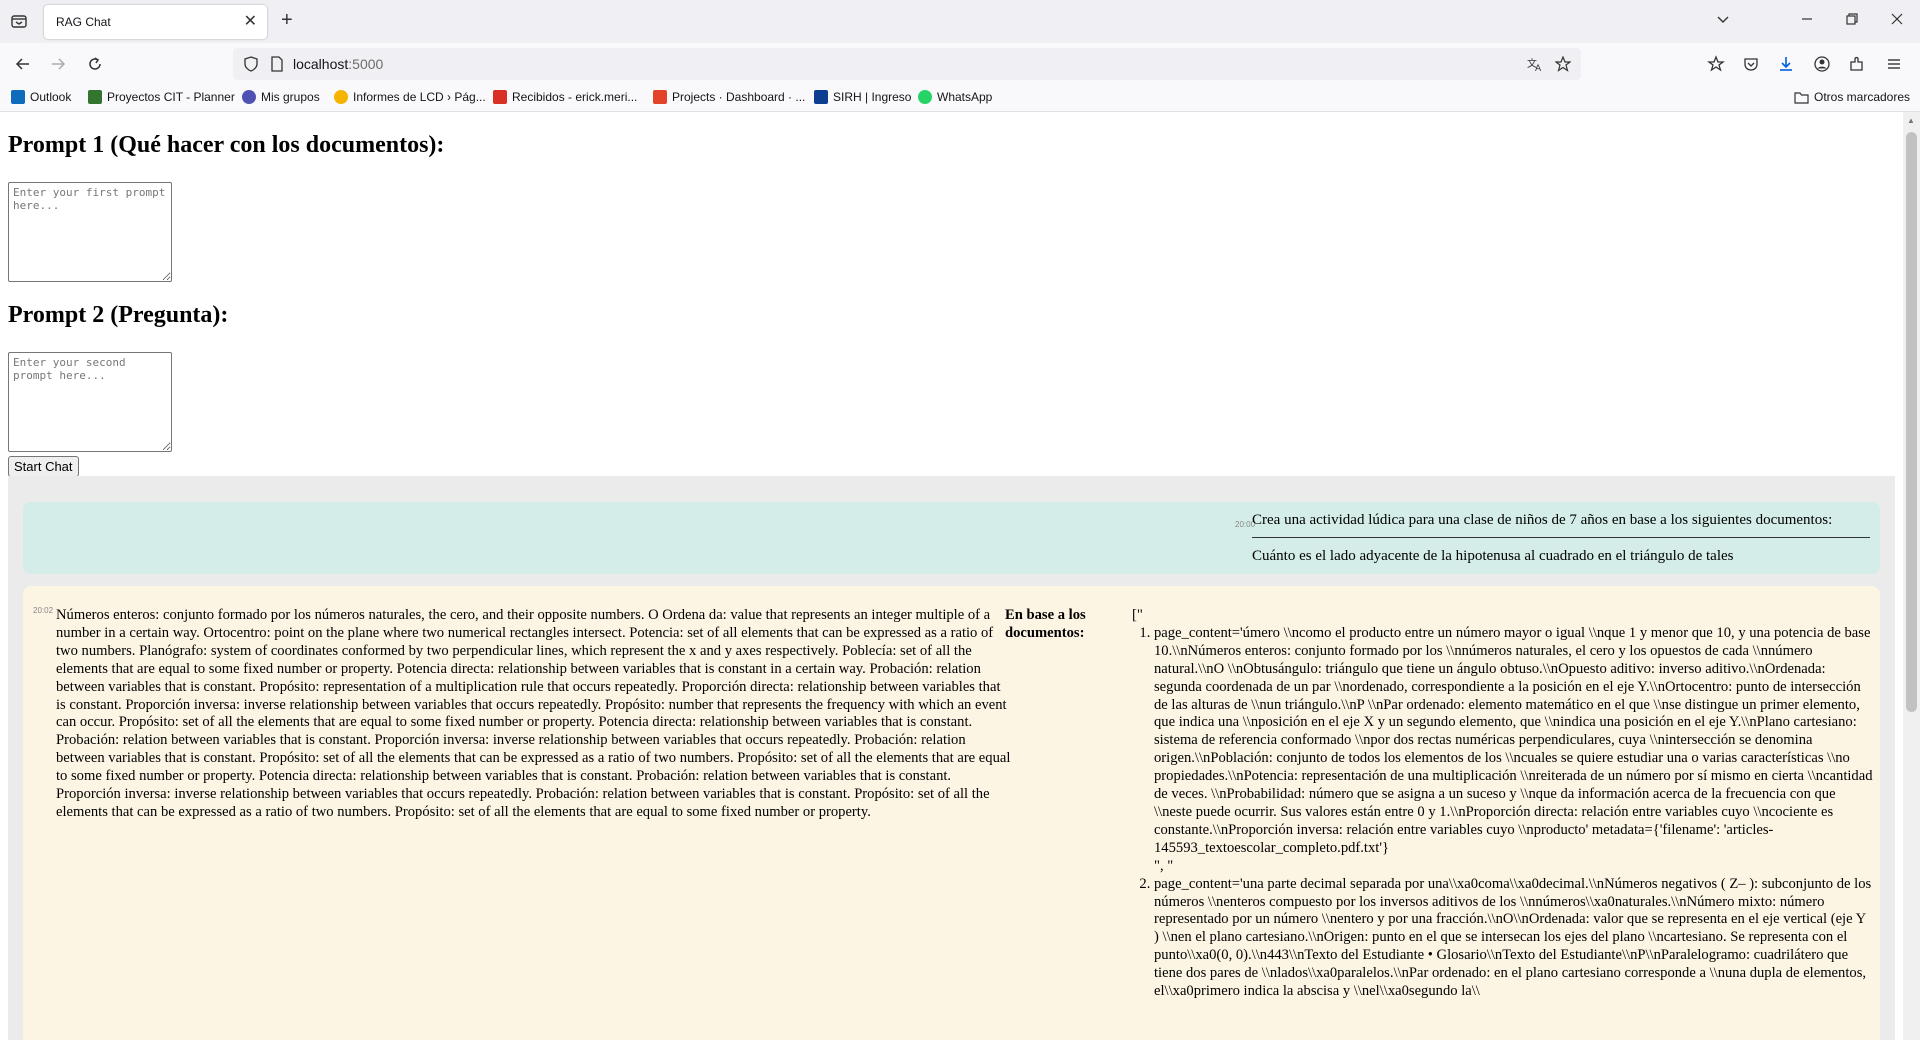 This screenshot has width=1920, height=1040. I want to click on page-info-icon, so click(277, 64).